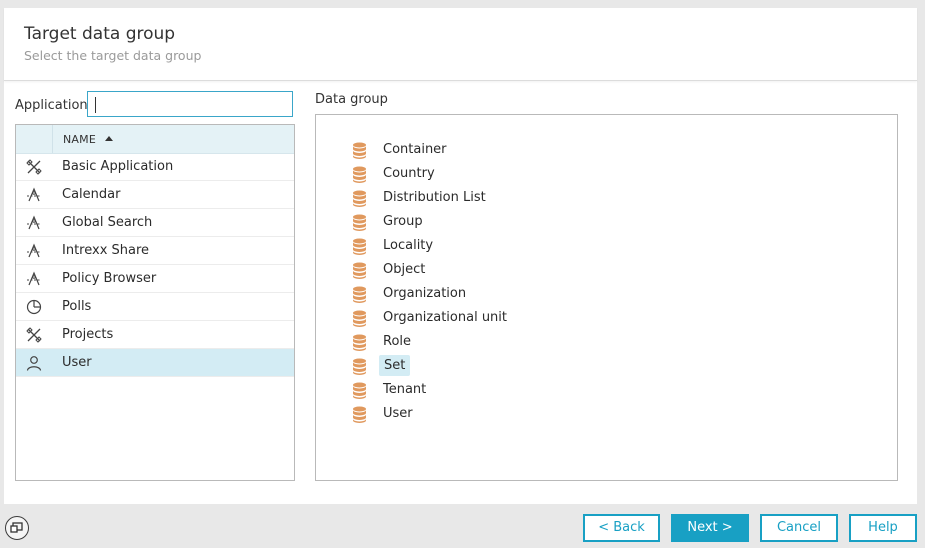 Image resolution: width=925 pixels, height=548 pixels. What do you see at coordinates (109, 138) in the screenshot?
I see `sort-ascending-icon` at bounding box center [109, 138].